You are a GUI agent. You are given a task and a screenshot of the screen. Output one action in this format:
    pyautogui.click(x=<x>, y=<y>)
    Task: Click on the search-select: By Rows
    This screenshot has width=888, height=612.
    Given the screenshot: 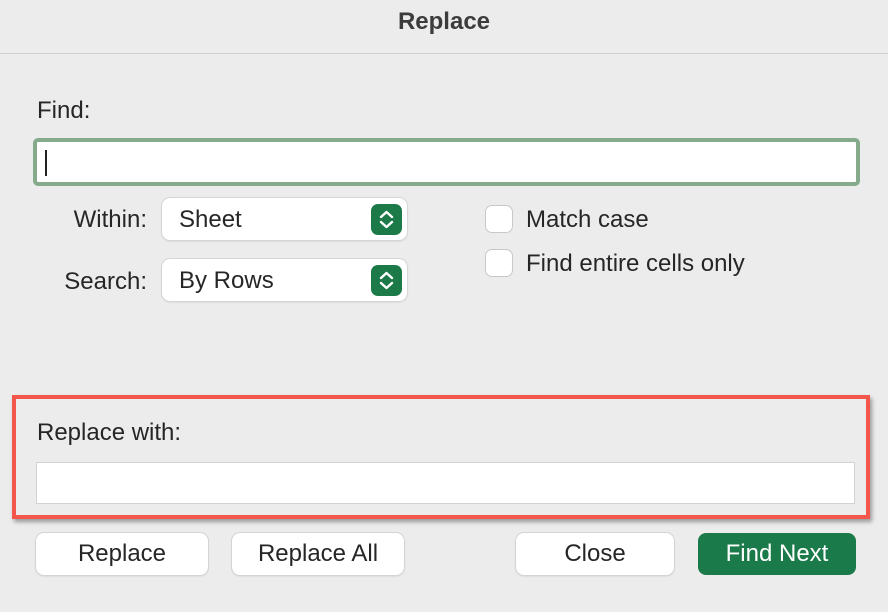 What is the action you would take?
    pyautogui.click(x=284, y=280)
    